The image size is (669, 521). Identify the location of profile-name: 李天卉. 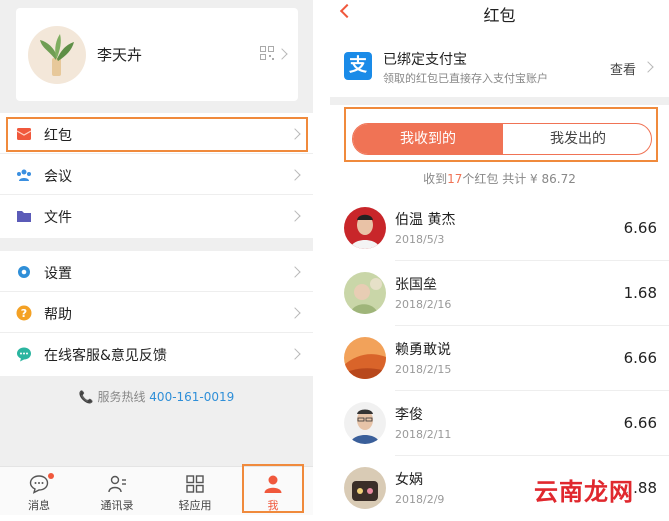
(120, 55).